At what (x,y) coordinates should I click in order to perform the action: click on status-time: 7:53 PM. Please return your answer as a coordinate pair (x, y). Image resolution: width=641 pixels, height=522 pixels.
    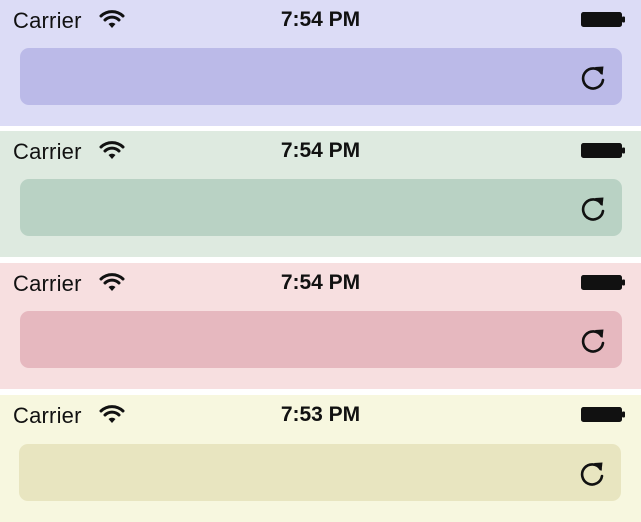
    Looking at the image, I should click on (320, 414).